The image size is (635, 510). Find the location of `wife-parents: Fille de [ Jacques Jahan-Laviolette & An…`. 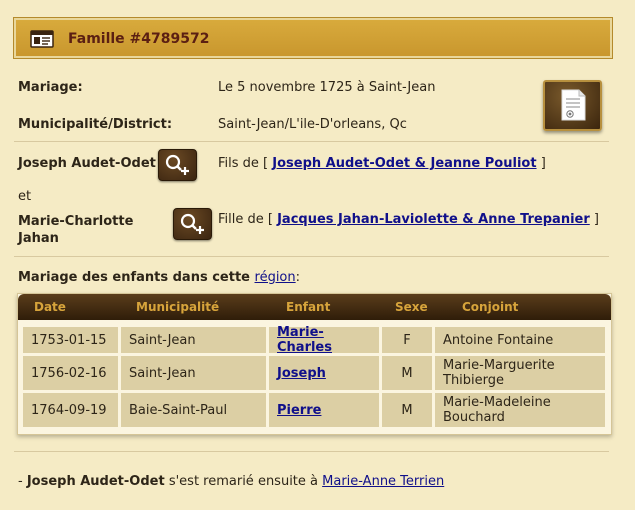

wife-parents: Fille de [ Jacques Jahan-Laviolette & An… is located at coordinates (408, 219).